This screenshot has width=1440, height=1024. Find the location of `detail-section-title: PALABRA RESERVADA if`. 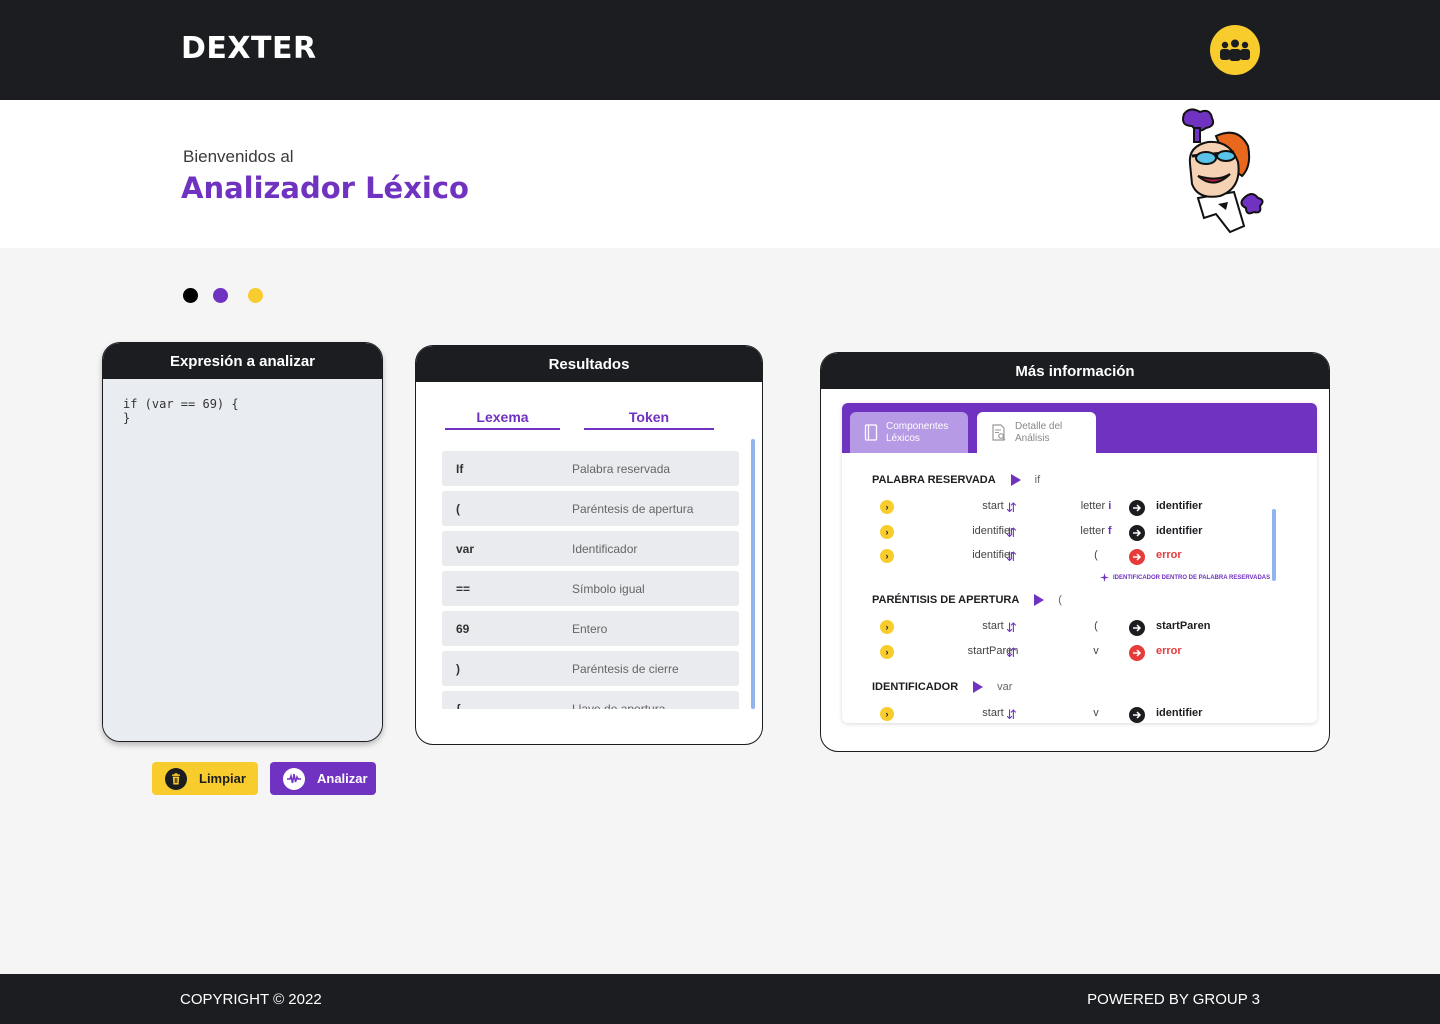

detail-section-title: PALABRA RESERVADA if is located at coordinates (956, 480).